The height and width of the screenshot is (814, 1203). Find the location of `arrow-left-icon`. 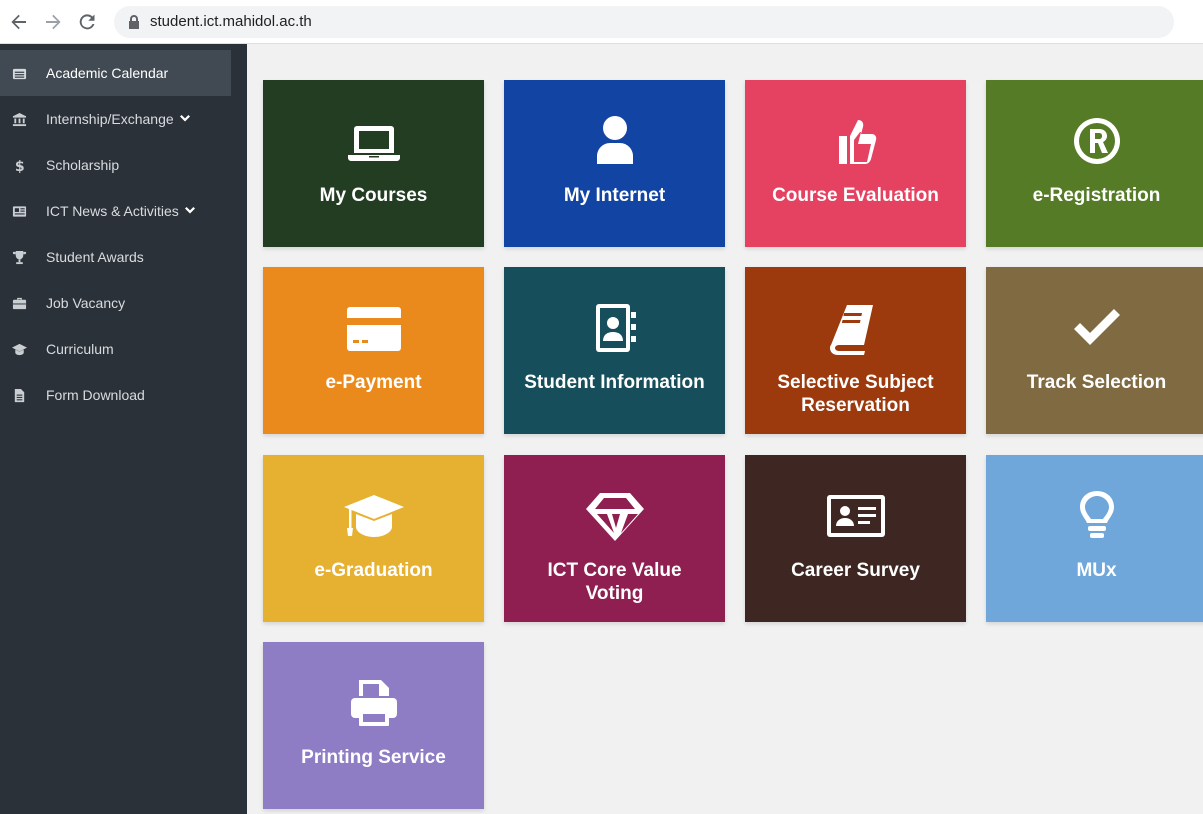

arrow-left-icon is located at coordinates (18, 21).